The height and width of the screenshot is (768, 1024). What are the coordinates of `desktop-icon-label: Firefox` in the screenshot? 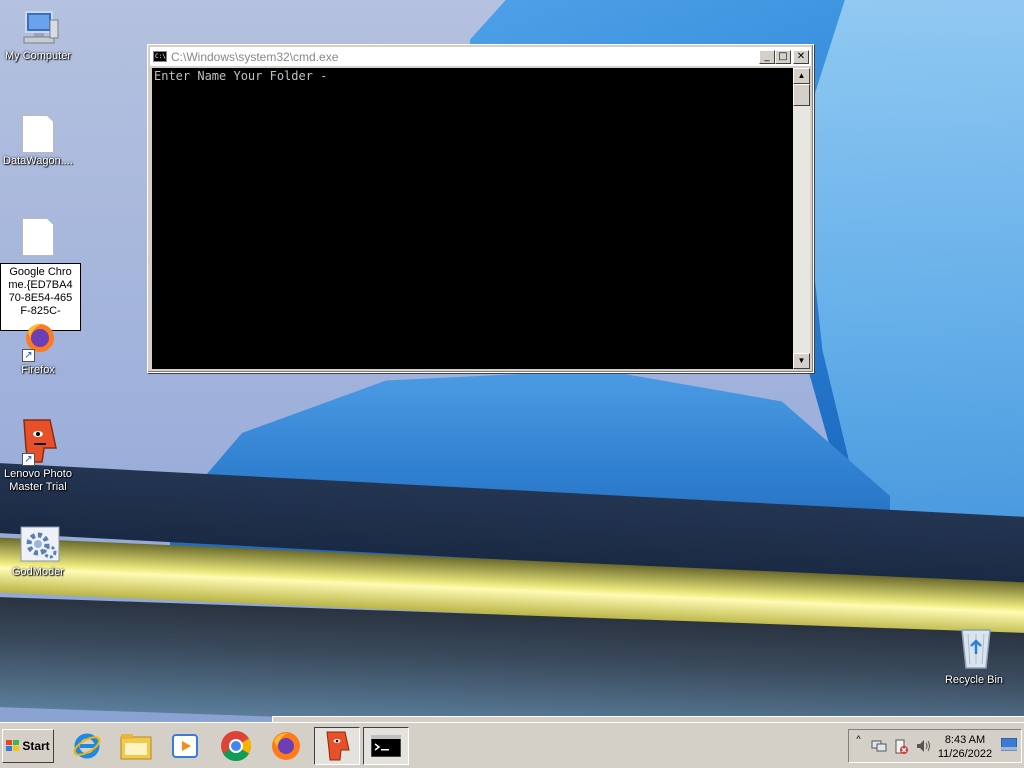 It's located at (38, 370).